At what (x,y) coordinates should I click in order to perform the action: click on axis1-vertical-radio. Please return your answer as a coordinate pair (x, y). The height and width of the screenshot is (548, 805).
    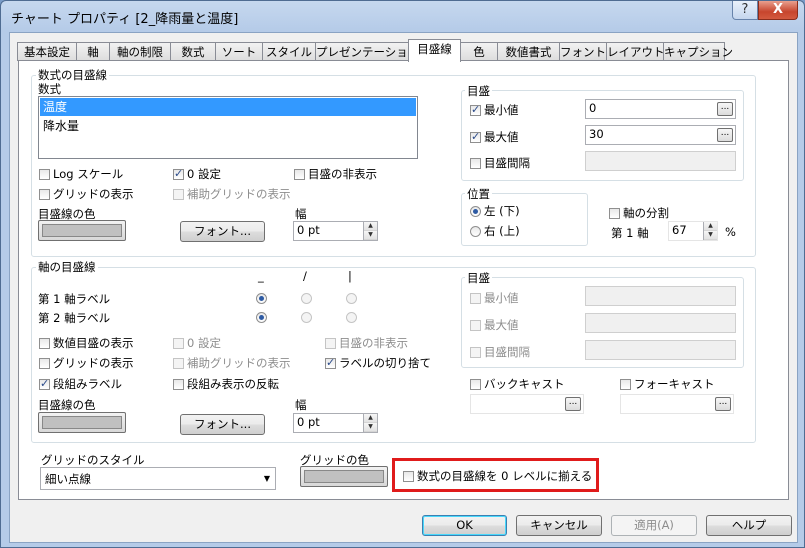
    Looking at the image, I should click on (353, 298).